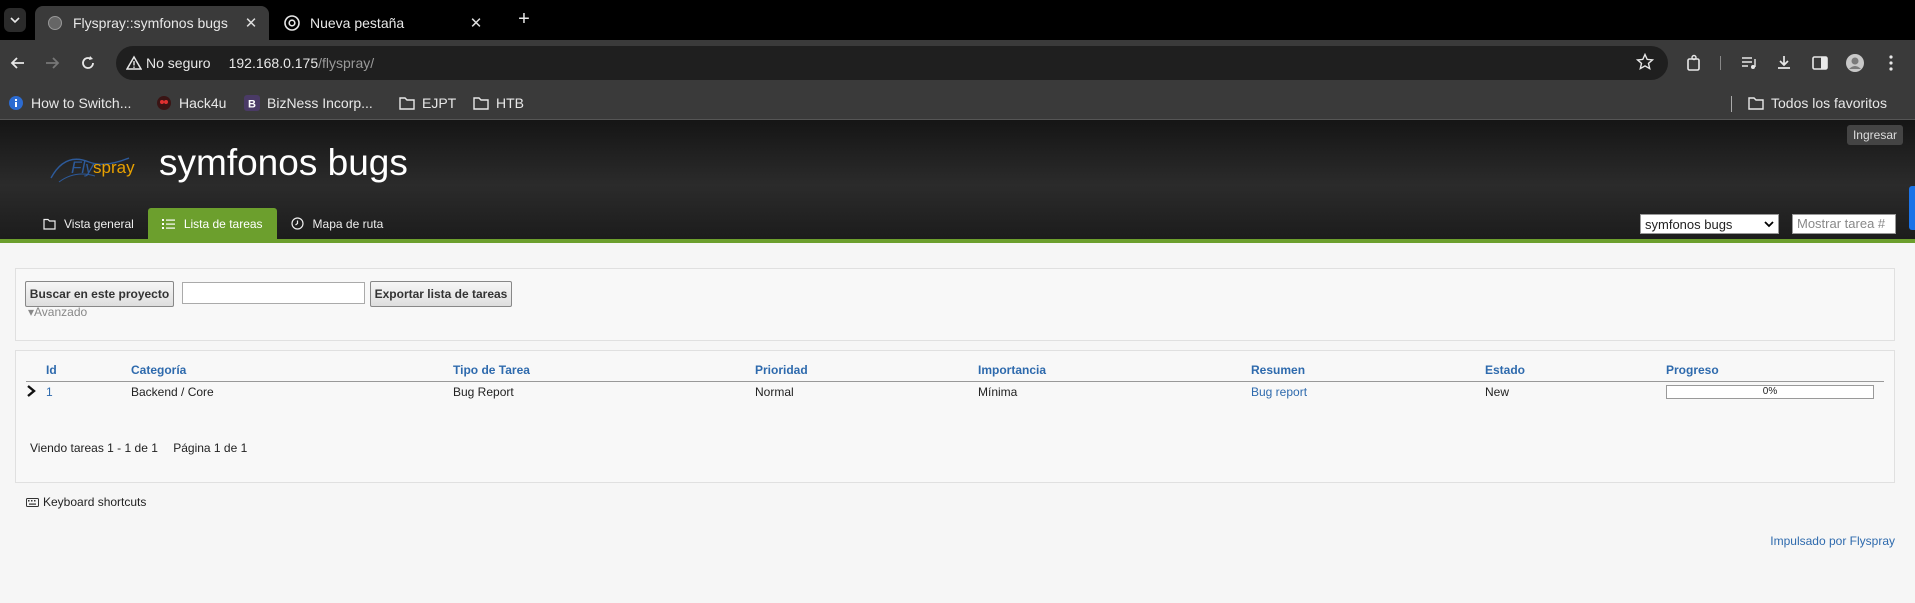  Describe the element at coordinates (1820, 63) in the screenshot. I see `side-panel-button` at that location.